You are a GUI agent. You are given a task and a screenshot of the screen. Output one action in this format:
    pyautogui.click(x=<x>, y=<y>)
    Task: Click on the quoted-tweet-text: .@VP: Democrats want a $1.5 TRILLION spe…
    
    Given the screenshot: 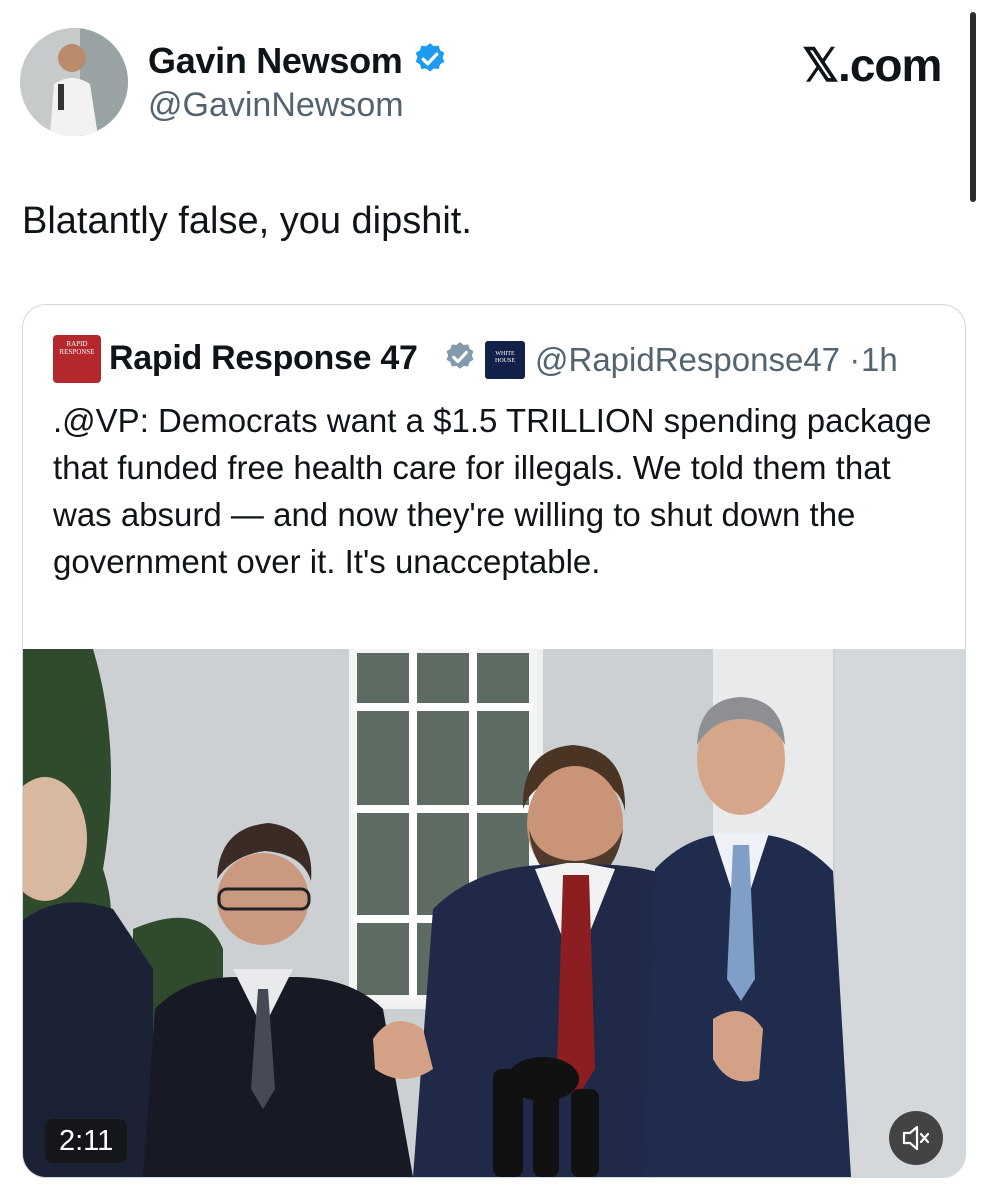 What is the action you would take?
    pyautogui.click(x=492, y=491)
    